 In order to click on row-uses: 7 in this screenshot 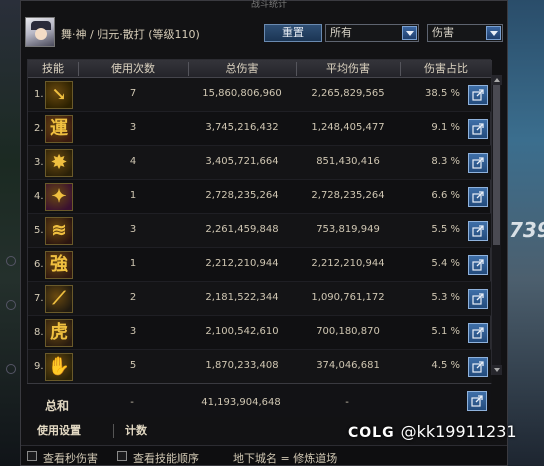, I will do `click(133, 93)`.